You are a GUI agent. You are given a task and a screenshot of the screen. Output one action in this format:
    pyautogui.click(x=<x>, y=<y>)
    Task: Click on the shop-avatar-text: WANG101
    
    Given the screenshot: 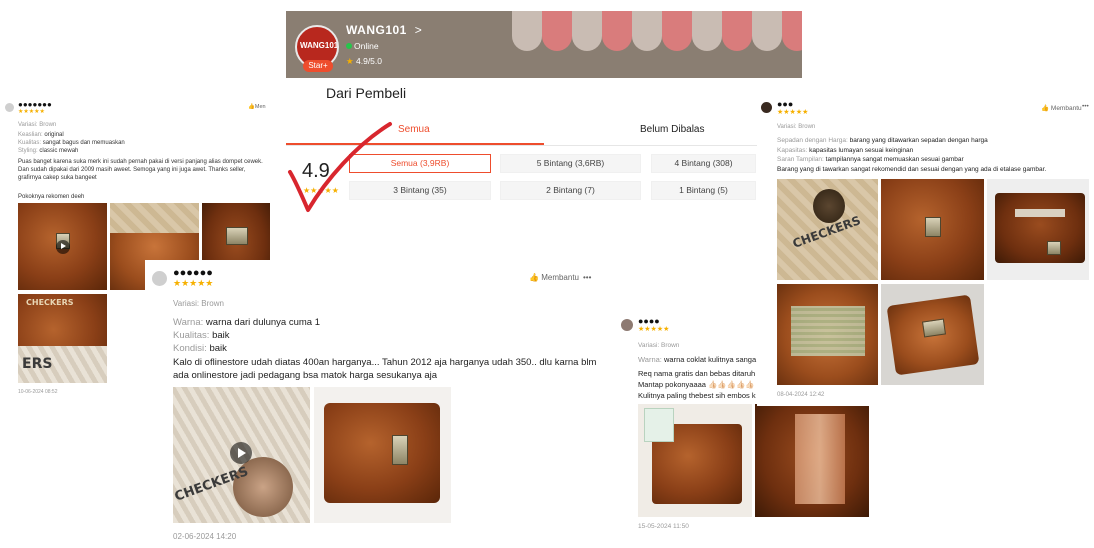 What is the action you would take?
    pyautogui.click(x=319, y=45)
    